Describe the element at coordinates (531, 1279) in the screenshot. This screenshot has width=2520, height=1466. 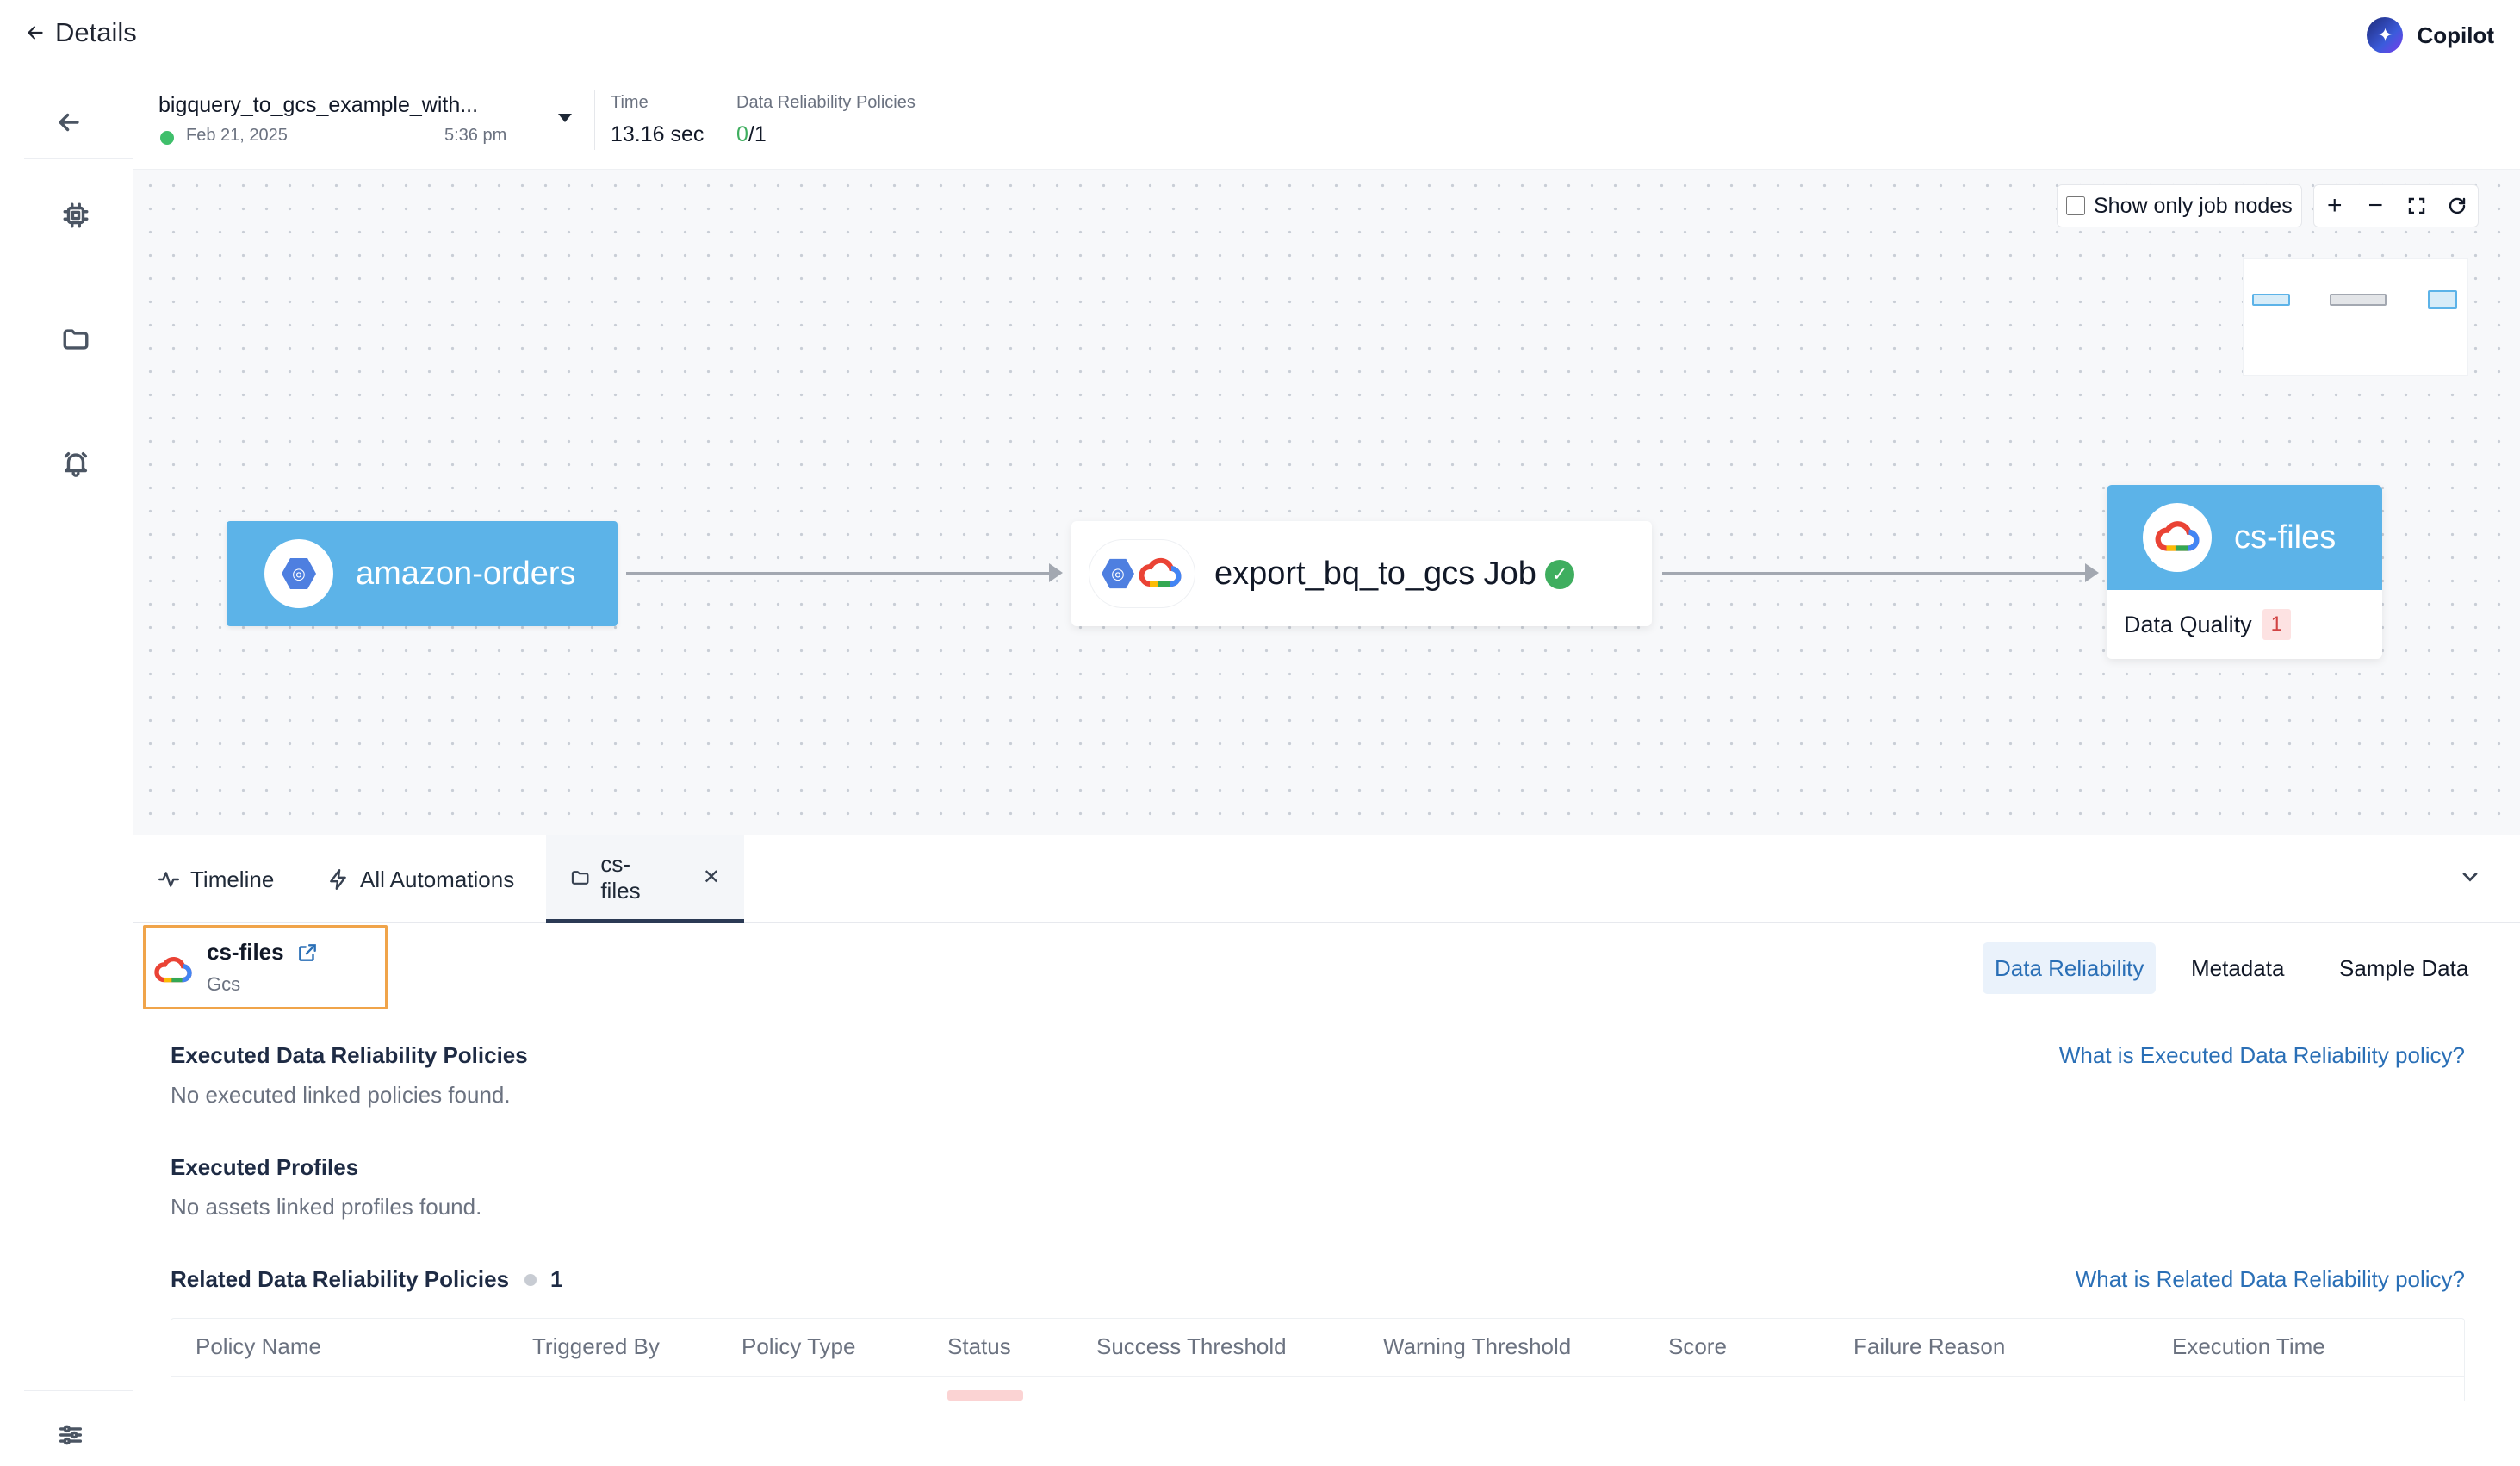
I see `count-separator-dot` at that location.